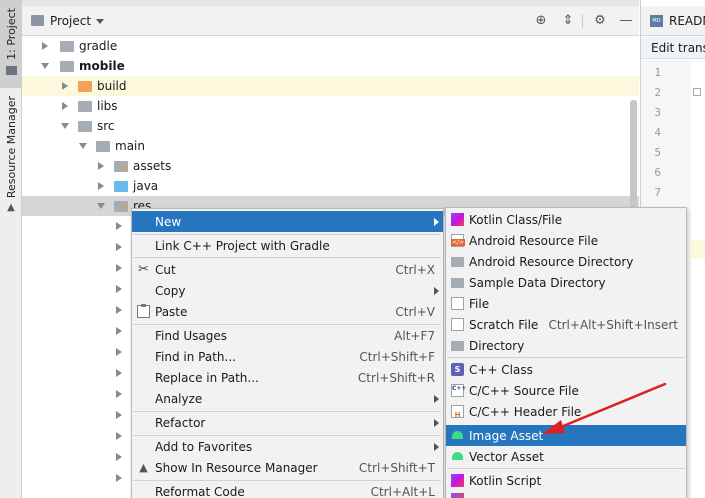 The width and height of the screenshot is (705, 498). Describe the element at coordinates (414, 336) in the screenshot. I see `menu-item-shortcut: Alt+F7` at that location.